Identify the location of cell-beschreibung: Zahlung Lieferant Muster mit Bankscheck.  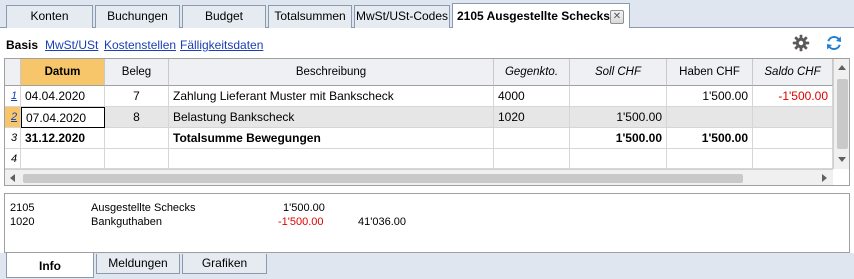
(331, 96).